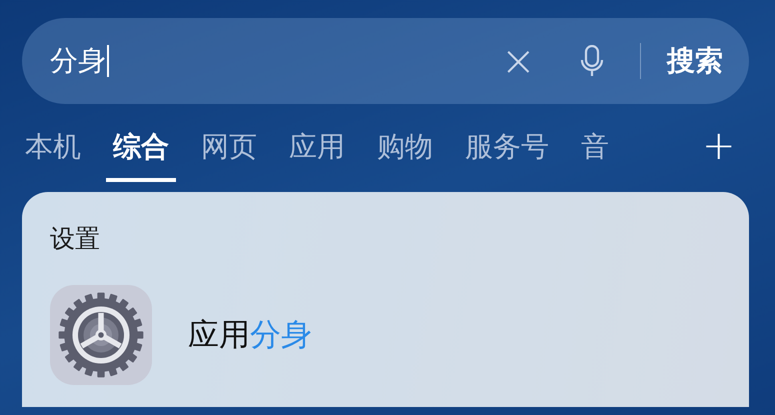 This screenshot has width=775, height=415. Describe the element at coordinates (719, 146) in the screenshot. I see `add-tab-button: +` at that location.